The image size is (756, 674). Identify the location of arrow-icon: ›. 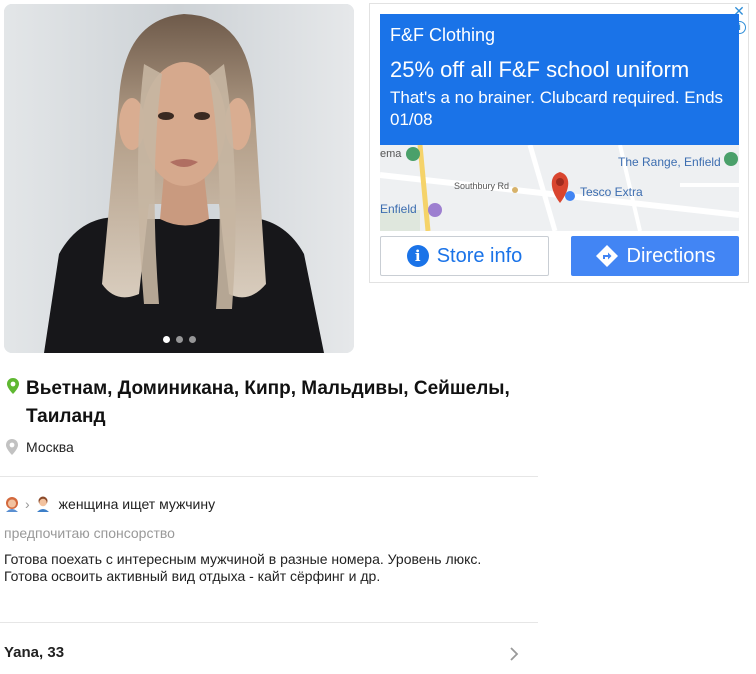
(27, 504).